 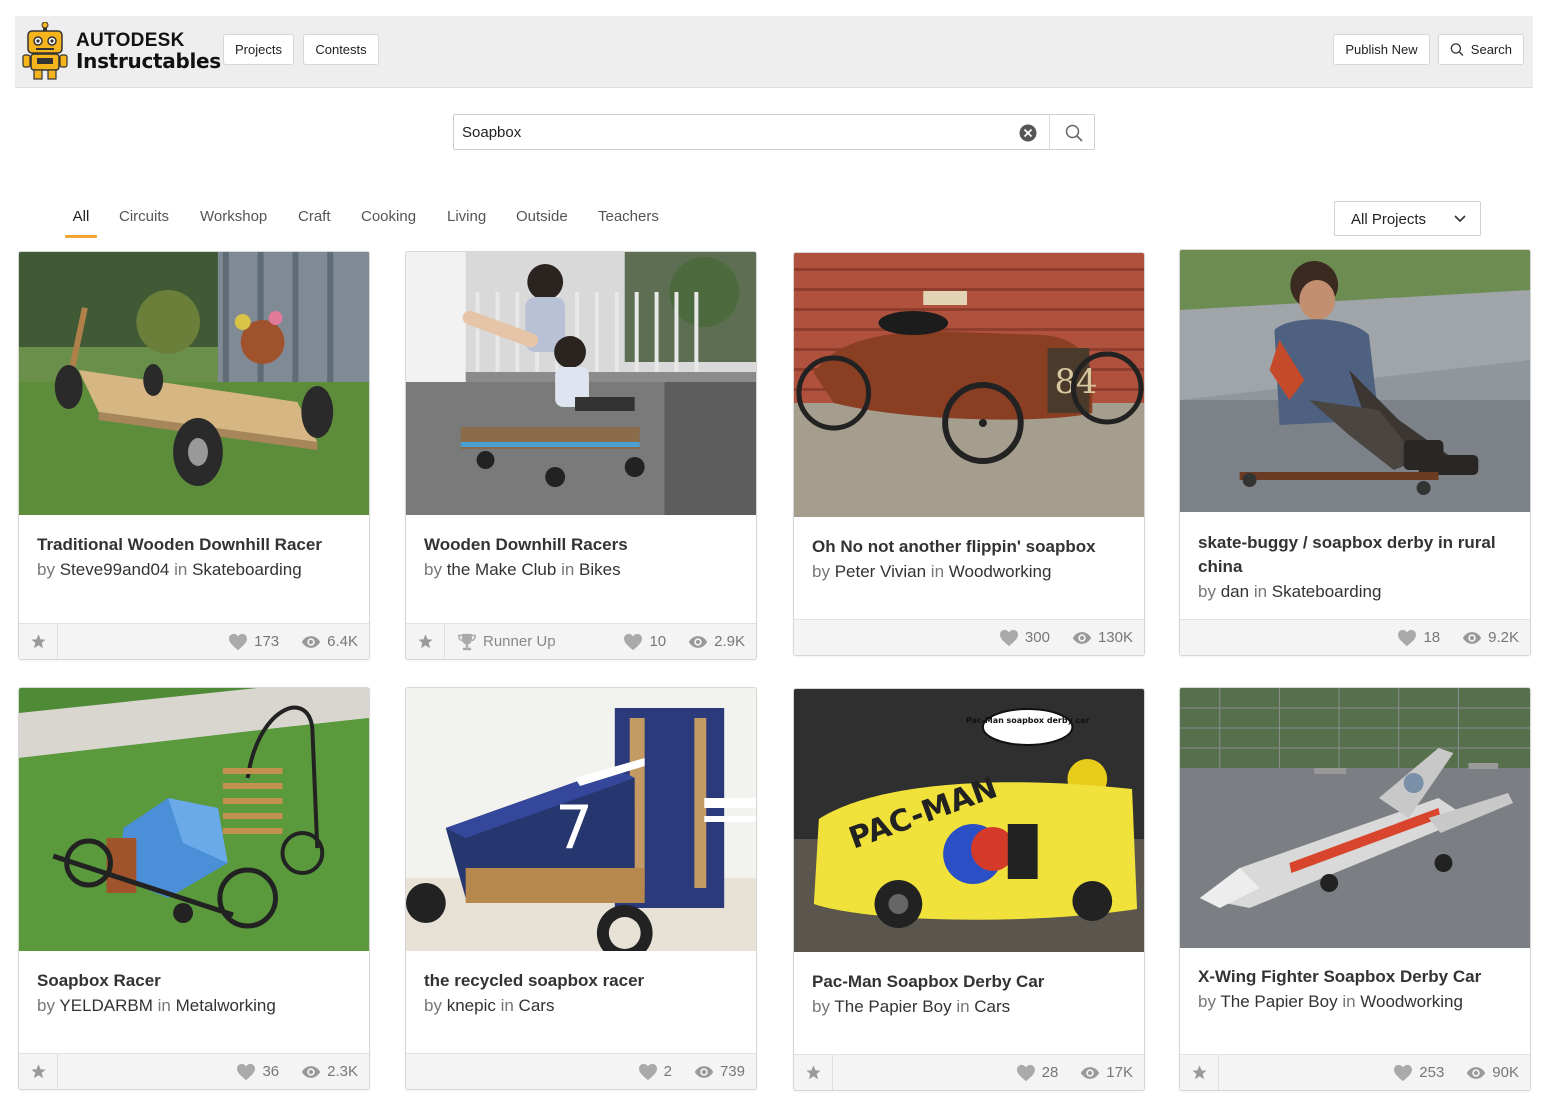 I want to click on views-count: 9.2K, so click(x=1503, y=637).